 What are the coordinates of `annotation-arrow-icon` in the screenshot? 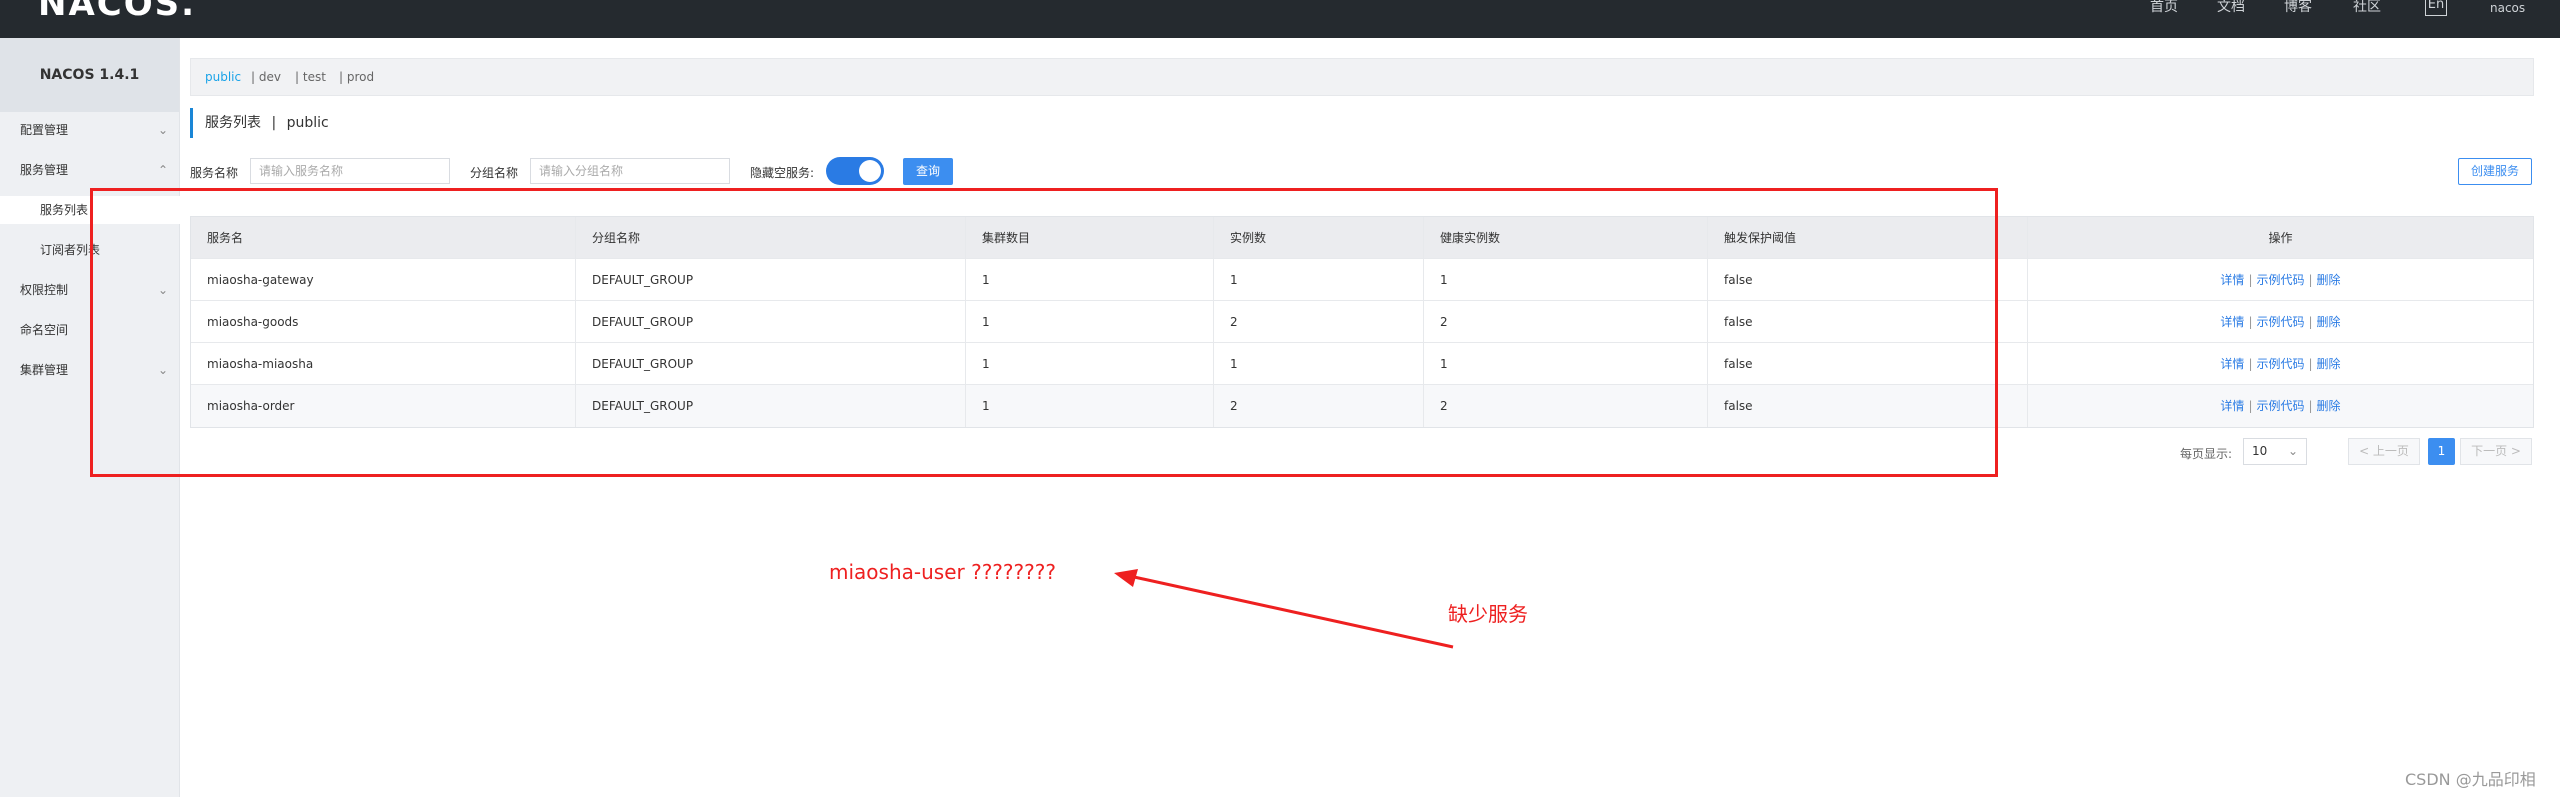 It's located at (1284, 609).